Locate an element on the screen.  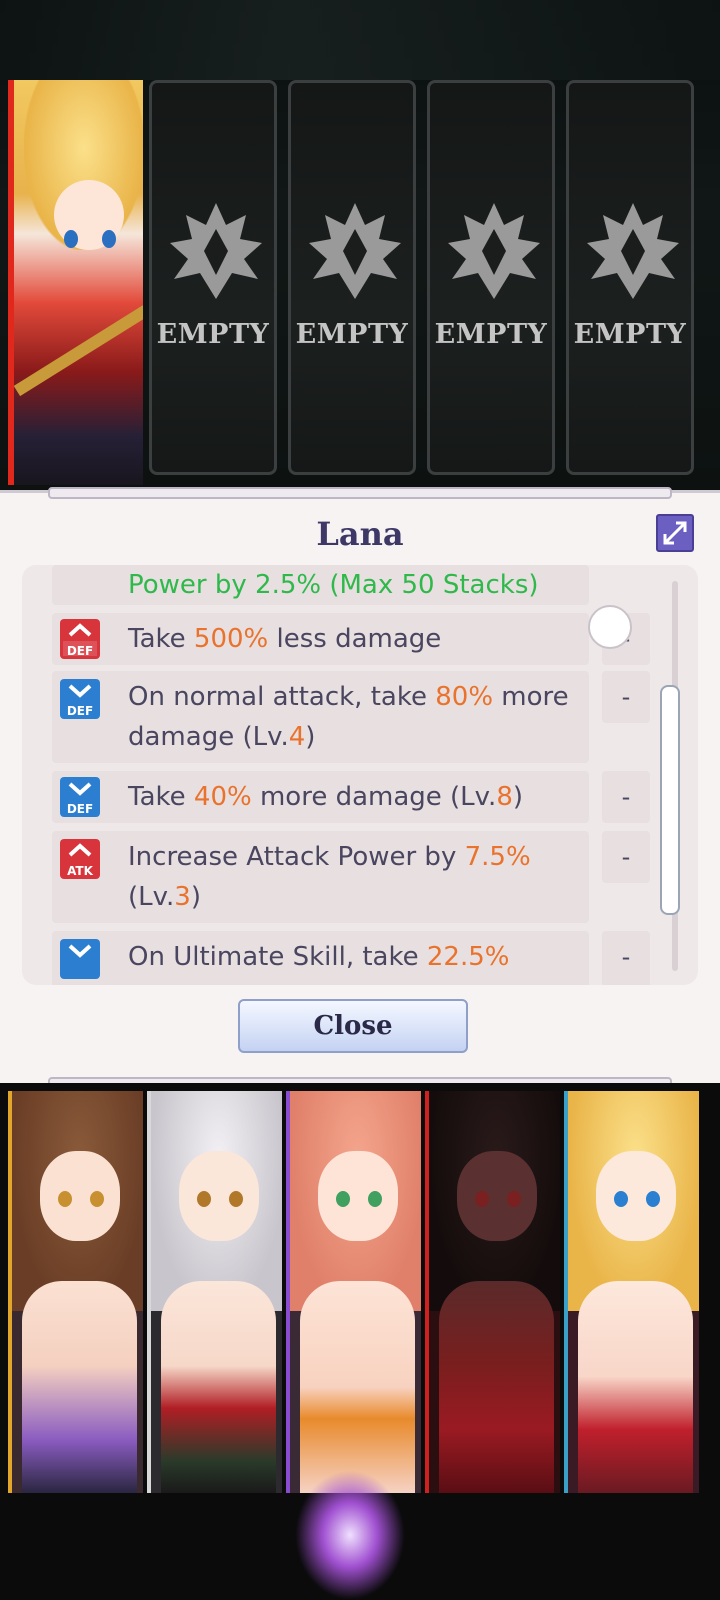
buff-value: 500% is located at coordinates (231, 639).